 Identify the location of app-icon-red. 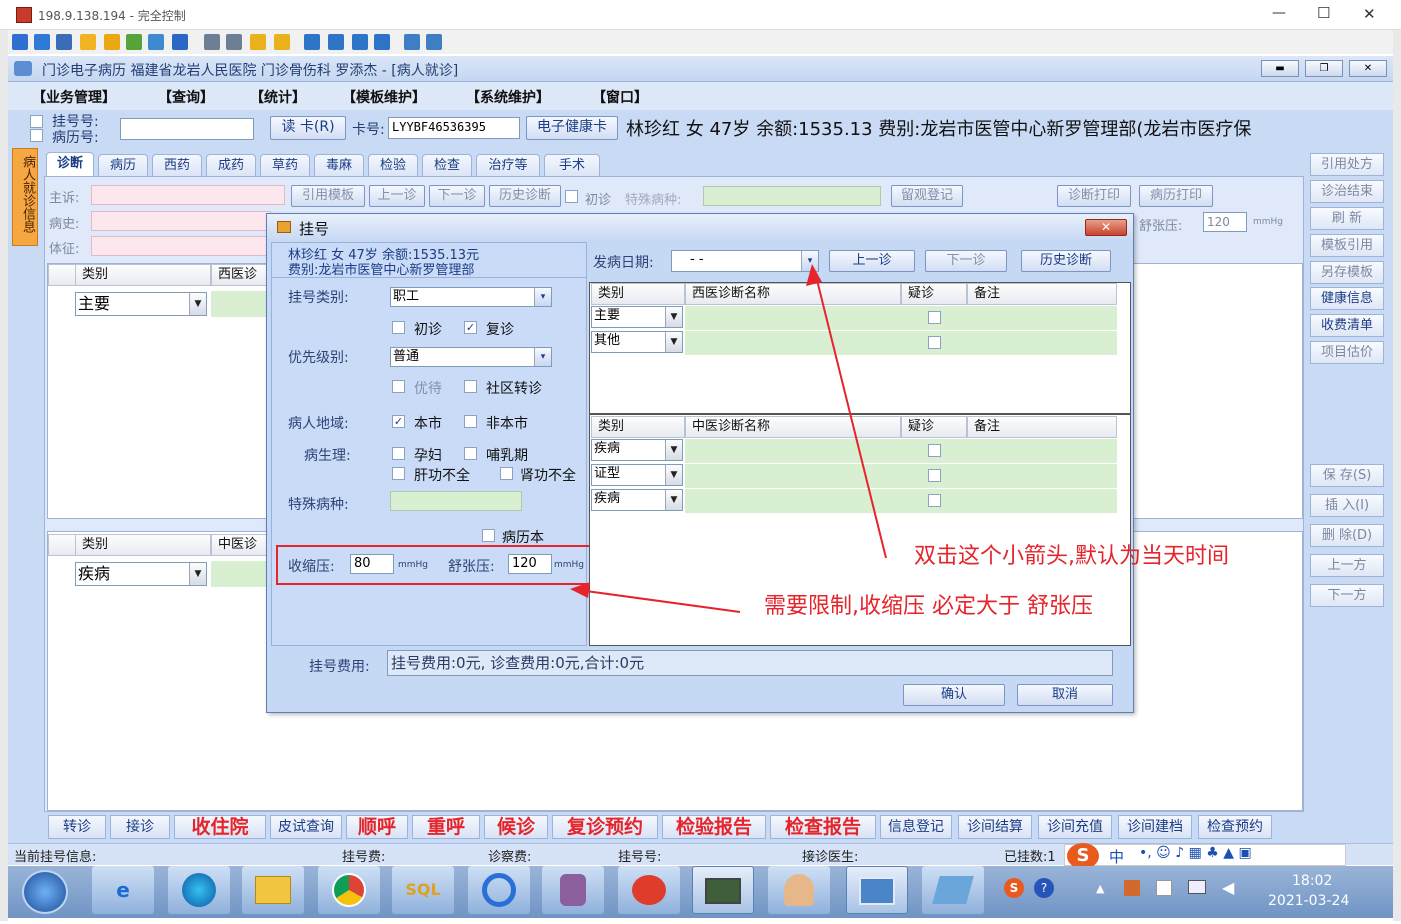
(649, 890).